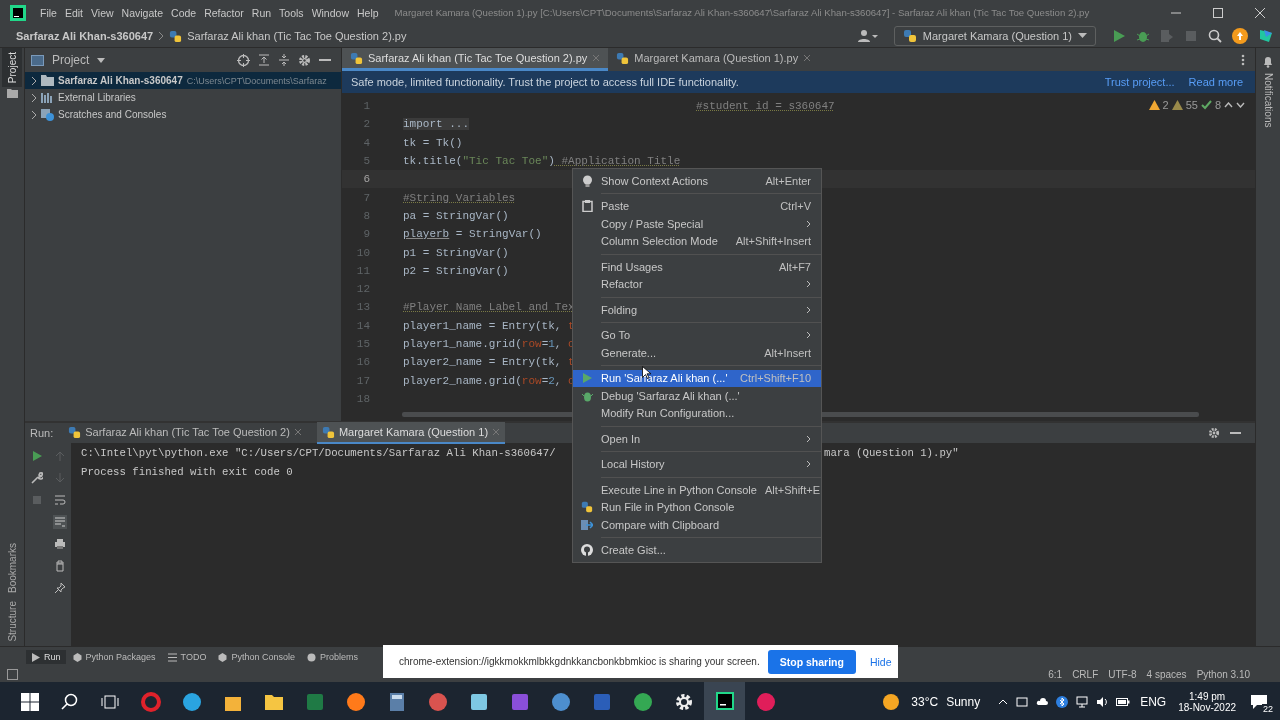  What do you see at coordinates (697, 241) in the screenshot?
I see `menu-item: Column Selection Mode Alt+Shift+Insert` at bounding box center [697, 241].